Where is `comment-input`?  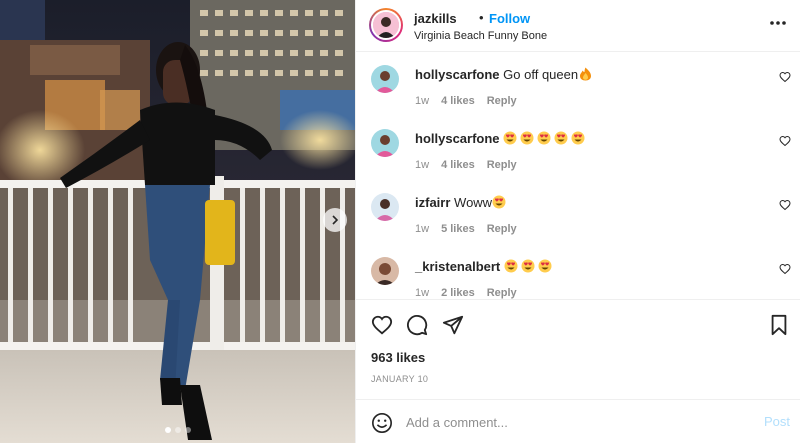
comment-input is located at coordinates (571, 422).